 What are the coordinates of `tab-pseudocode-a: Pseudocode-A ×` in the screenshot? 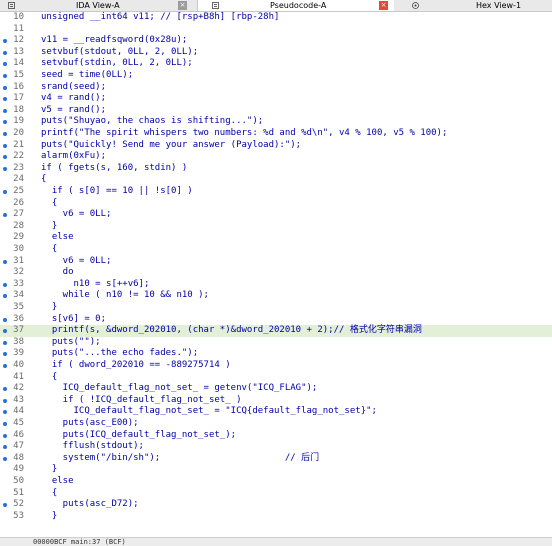 It's located at (296, 5).